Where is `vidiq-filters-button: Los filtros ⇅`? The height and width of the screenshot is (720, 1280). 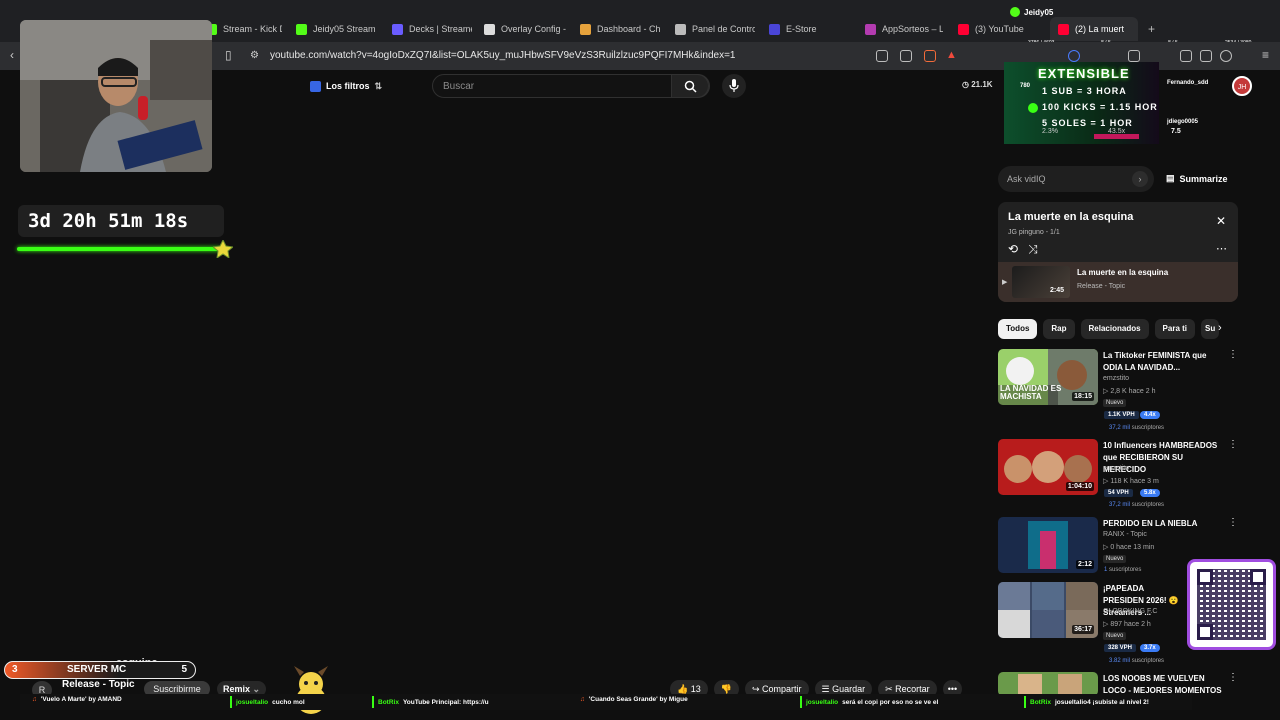 vidiq-filters-button: Los filtros ⇅ is located at coordinates (346, 86).